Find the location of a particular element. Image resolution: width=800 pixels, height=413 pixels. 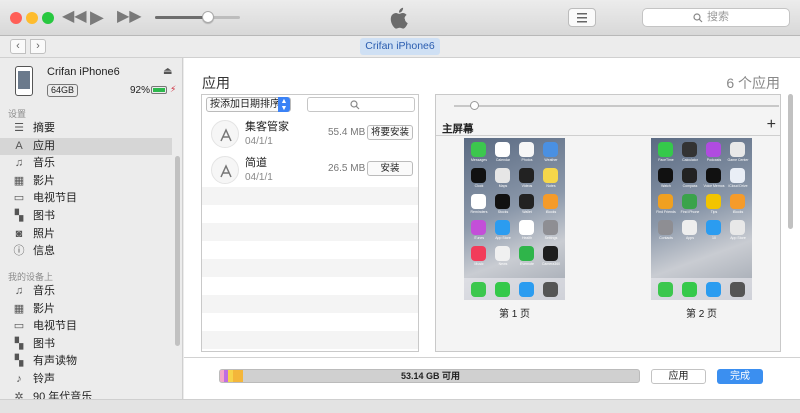

volume-slider-knob is located at coordinates (207, 17).